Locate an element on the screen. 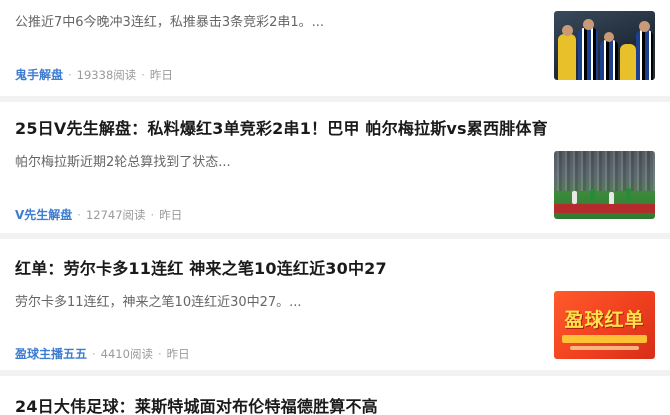  article-author: 鬼手解盘 is located at coordinates (39, 74).